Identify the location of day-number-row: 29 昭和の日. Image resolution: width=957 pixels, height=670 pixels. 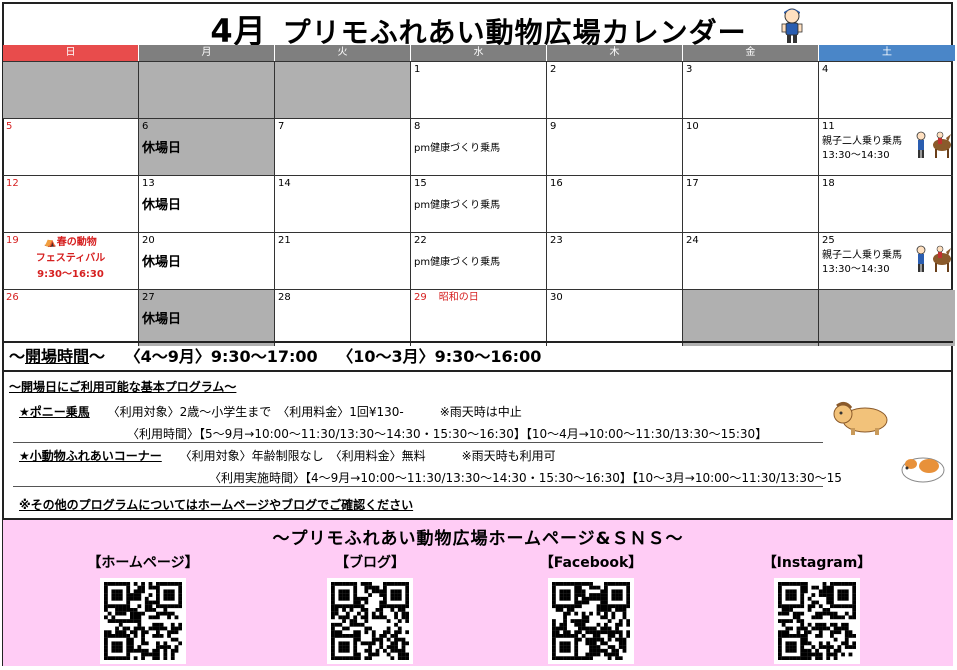
(478, 298).